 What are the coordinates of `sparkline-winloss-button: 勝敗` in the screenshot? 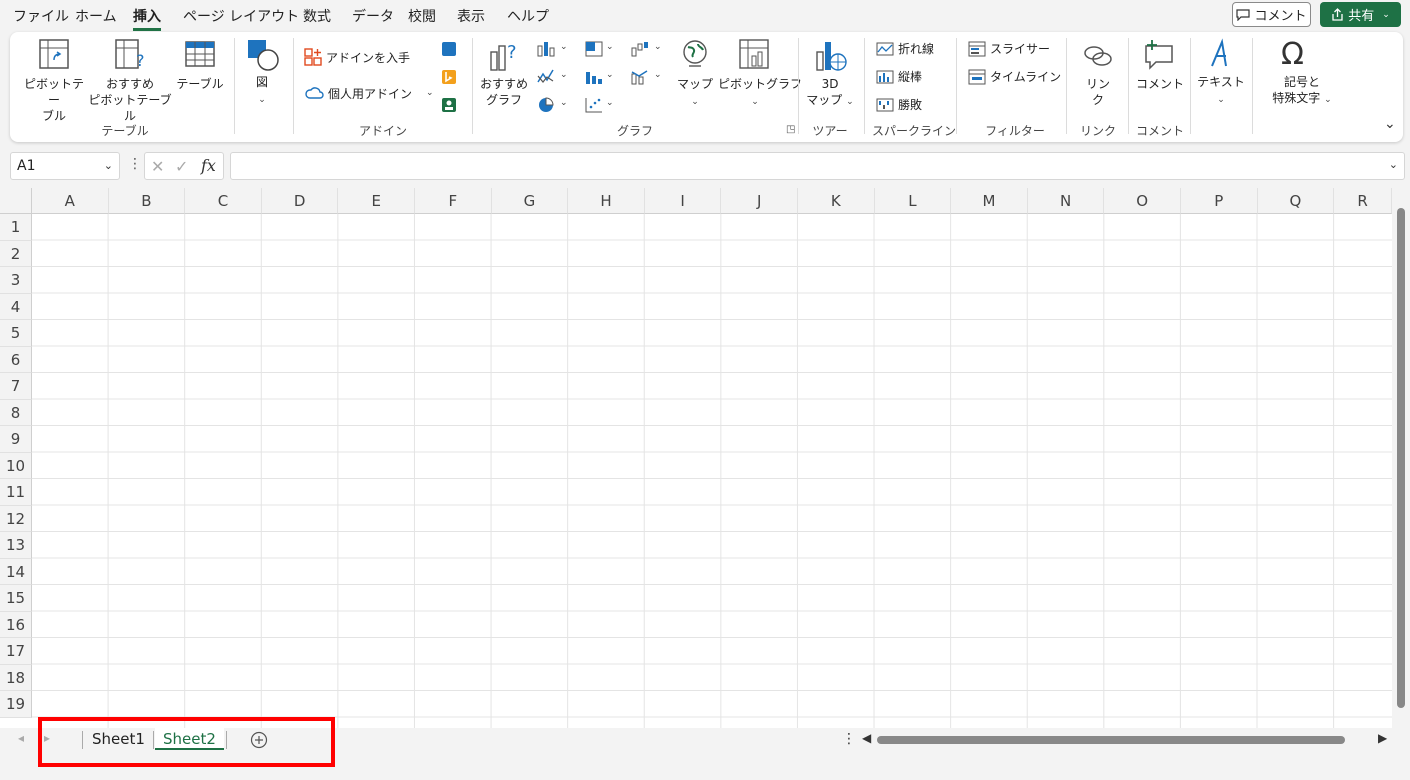 It's located at (899, 104).